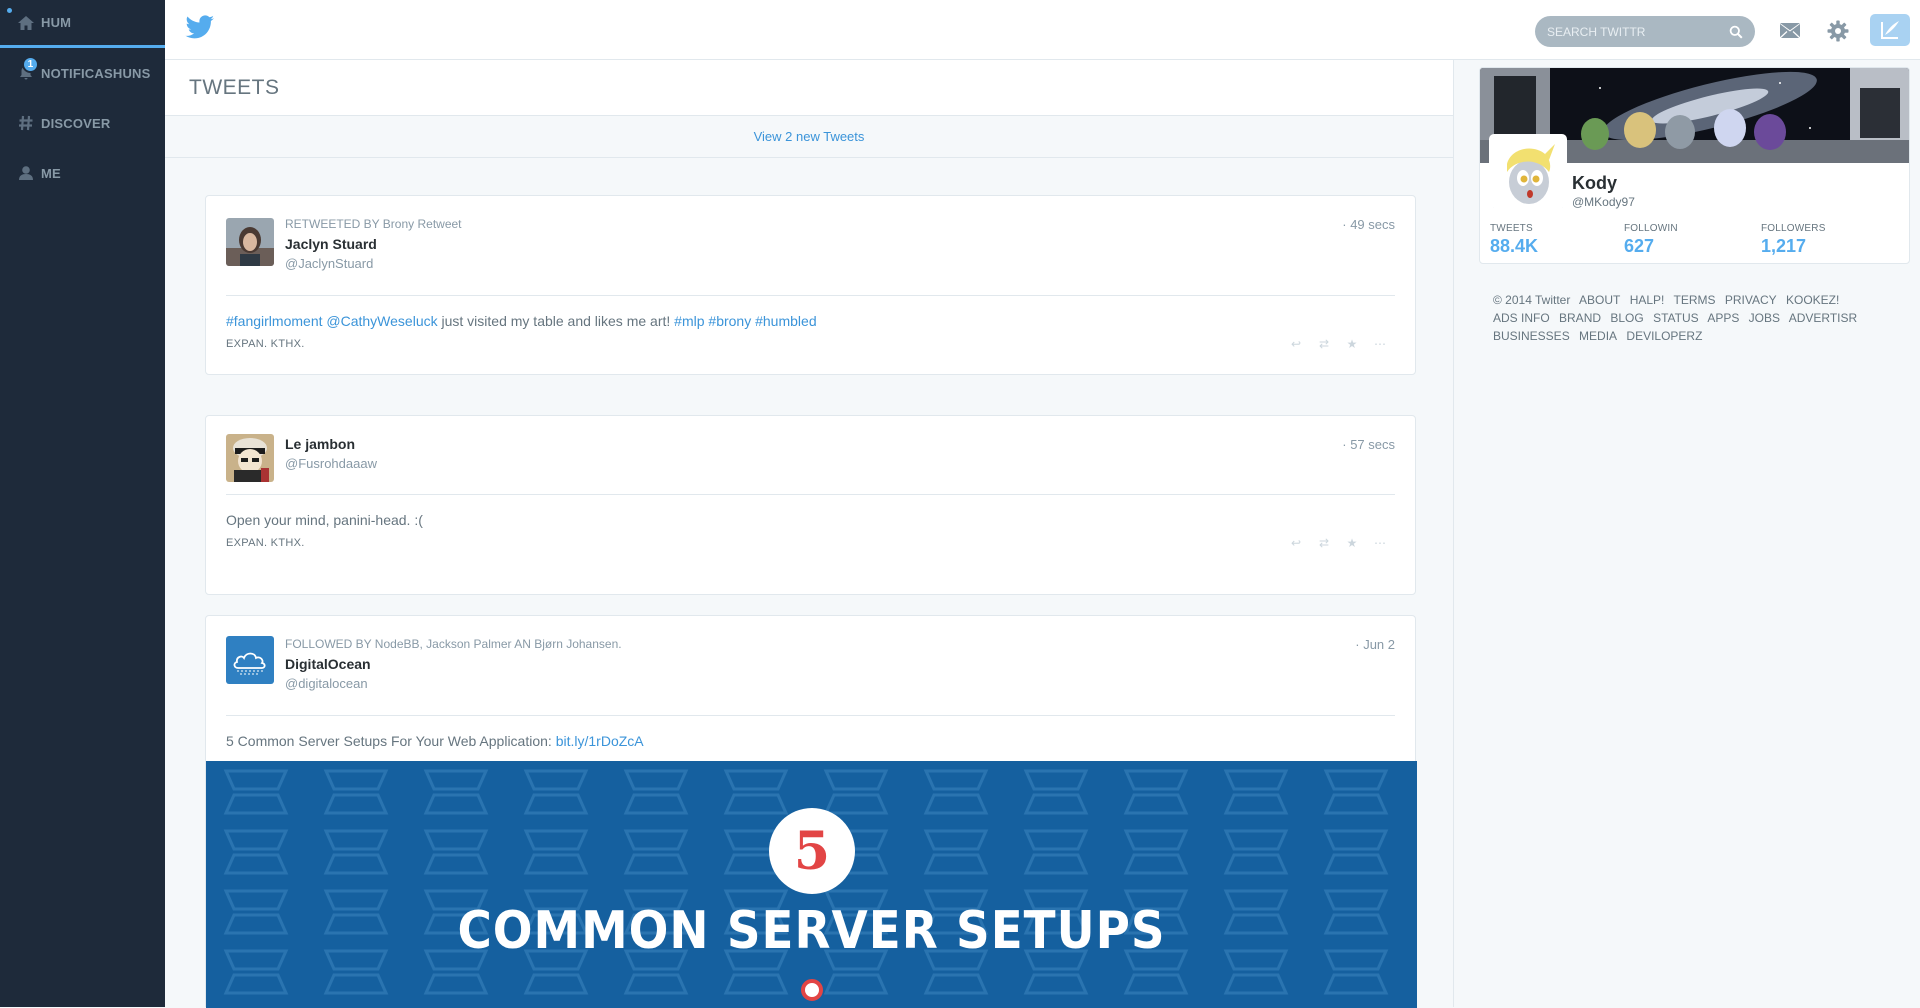  Describe the element at coordinates (26, 123) in the screenshot. I see `hash-icon` at that location.